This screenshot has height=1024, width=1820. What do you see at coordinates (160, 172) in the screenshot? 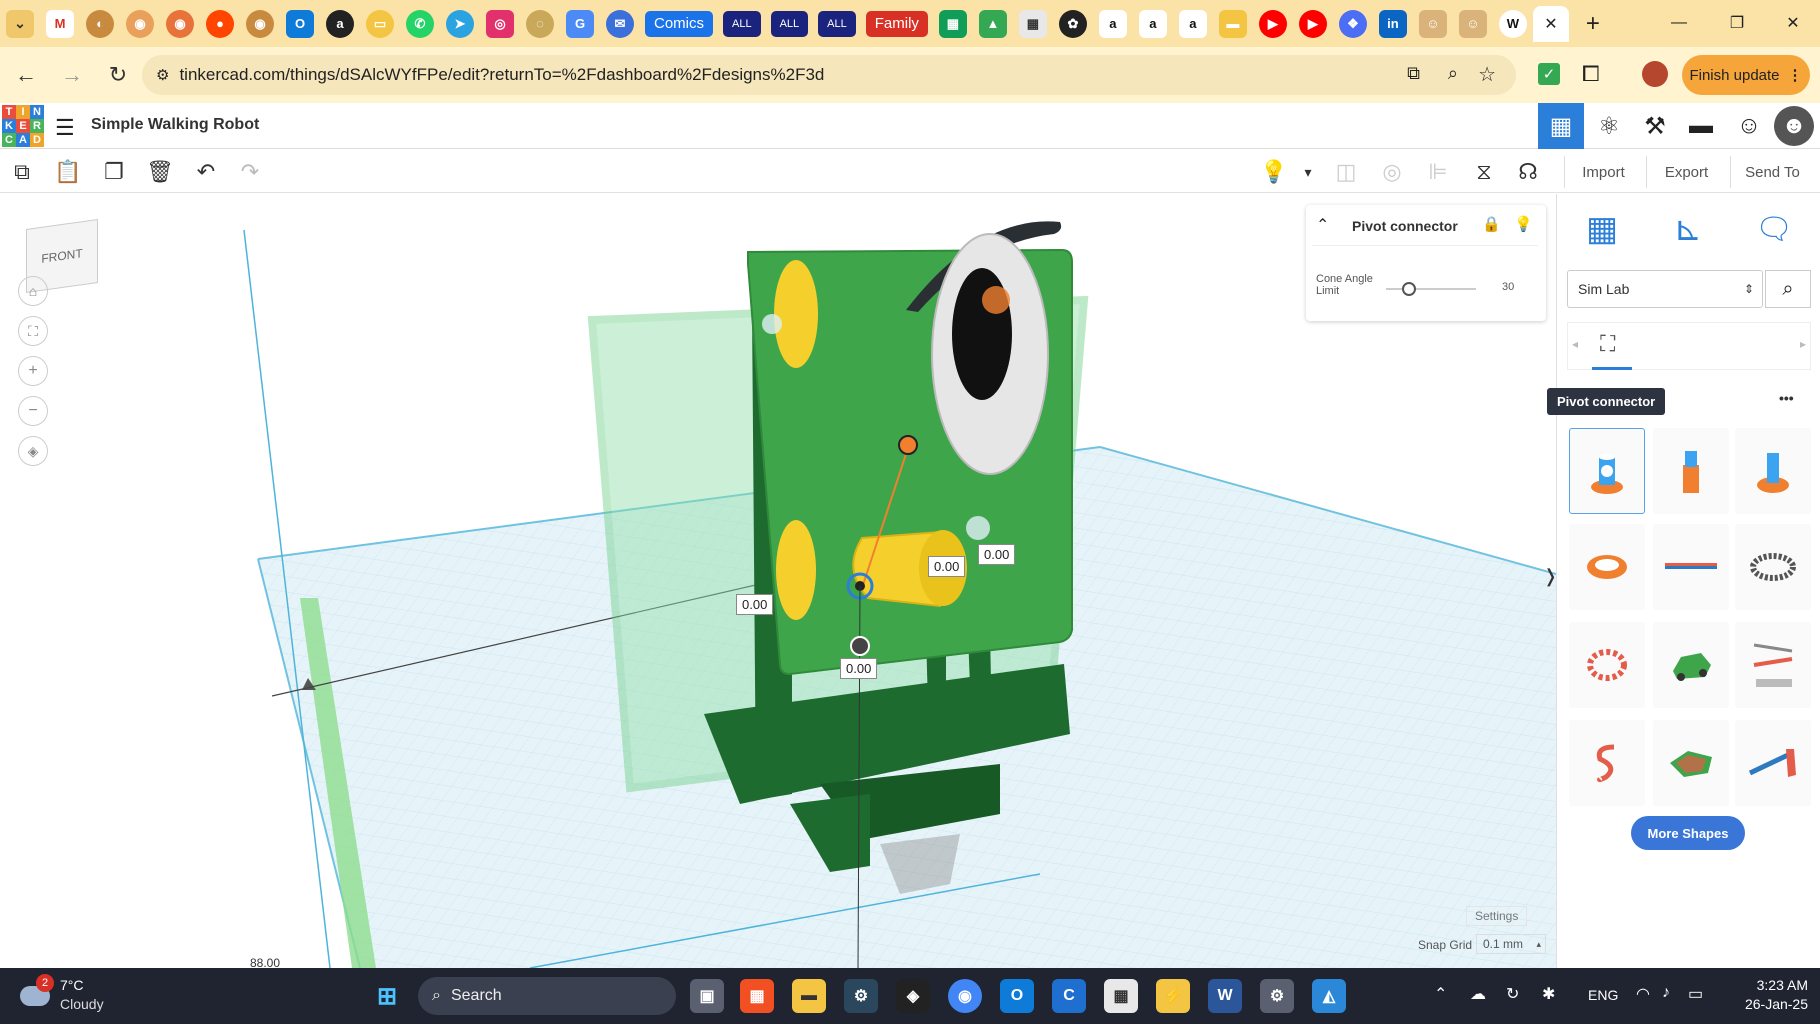
I see `delete-icon: 🗑` at bounding box center [160, 172].